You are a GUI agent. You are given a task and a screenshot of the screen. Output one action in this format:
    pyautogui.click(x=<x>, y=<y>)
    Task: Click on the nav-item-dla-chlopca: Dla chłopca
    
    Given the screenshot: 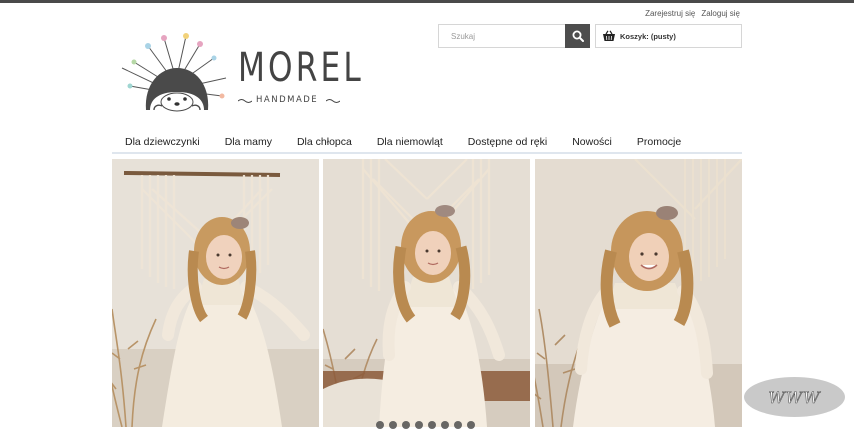 What is the action you would take?
    pyautogui.click(x=324, y=142)
    